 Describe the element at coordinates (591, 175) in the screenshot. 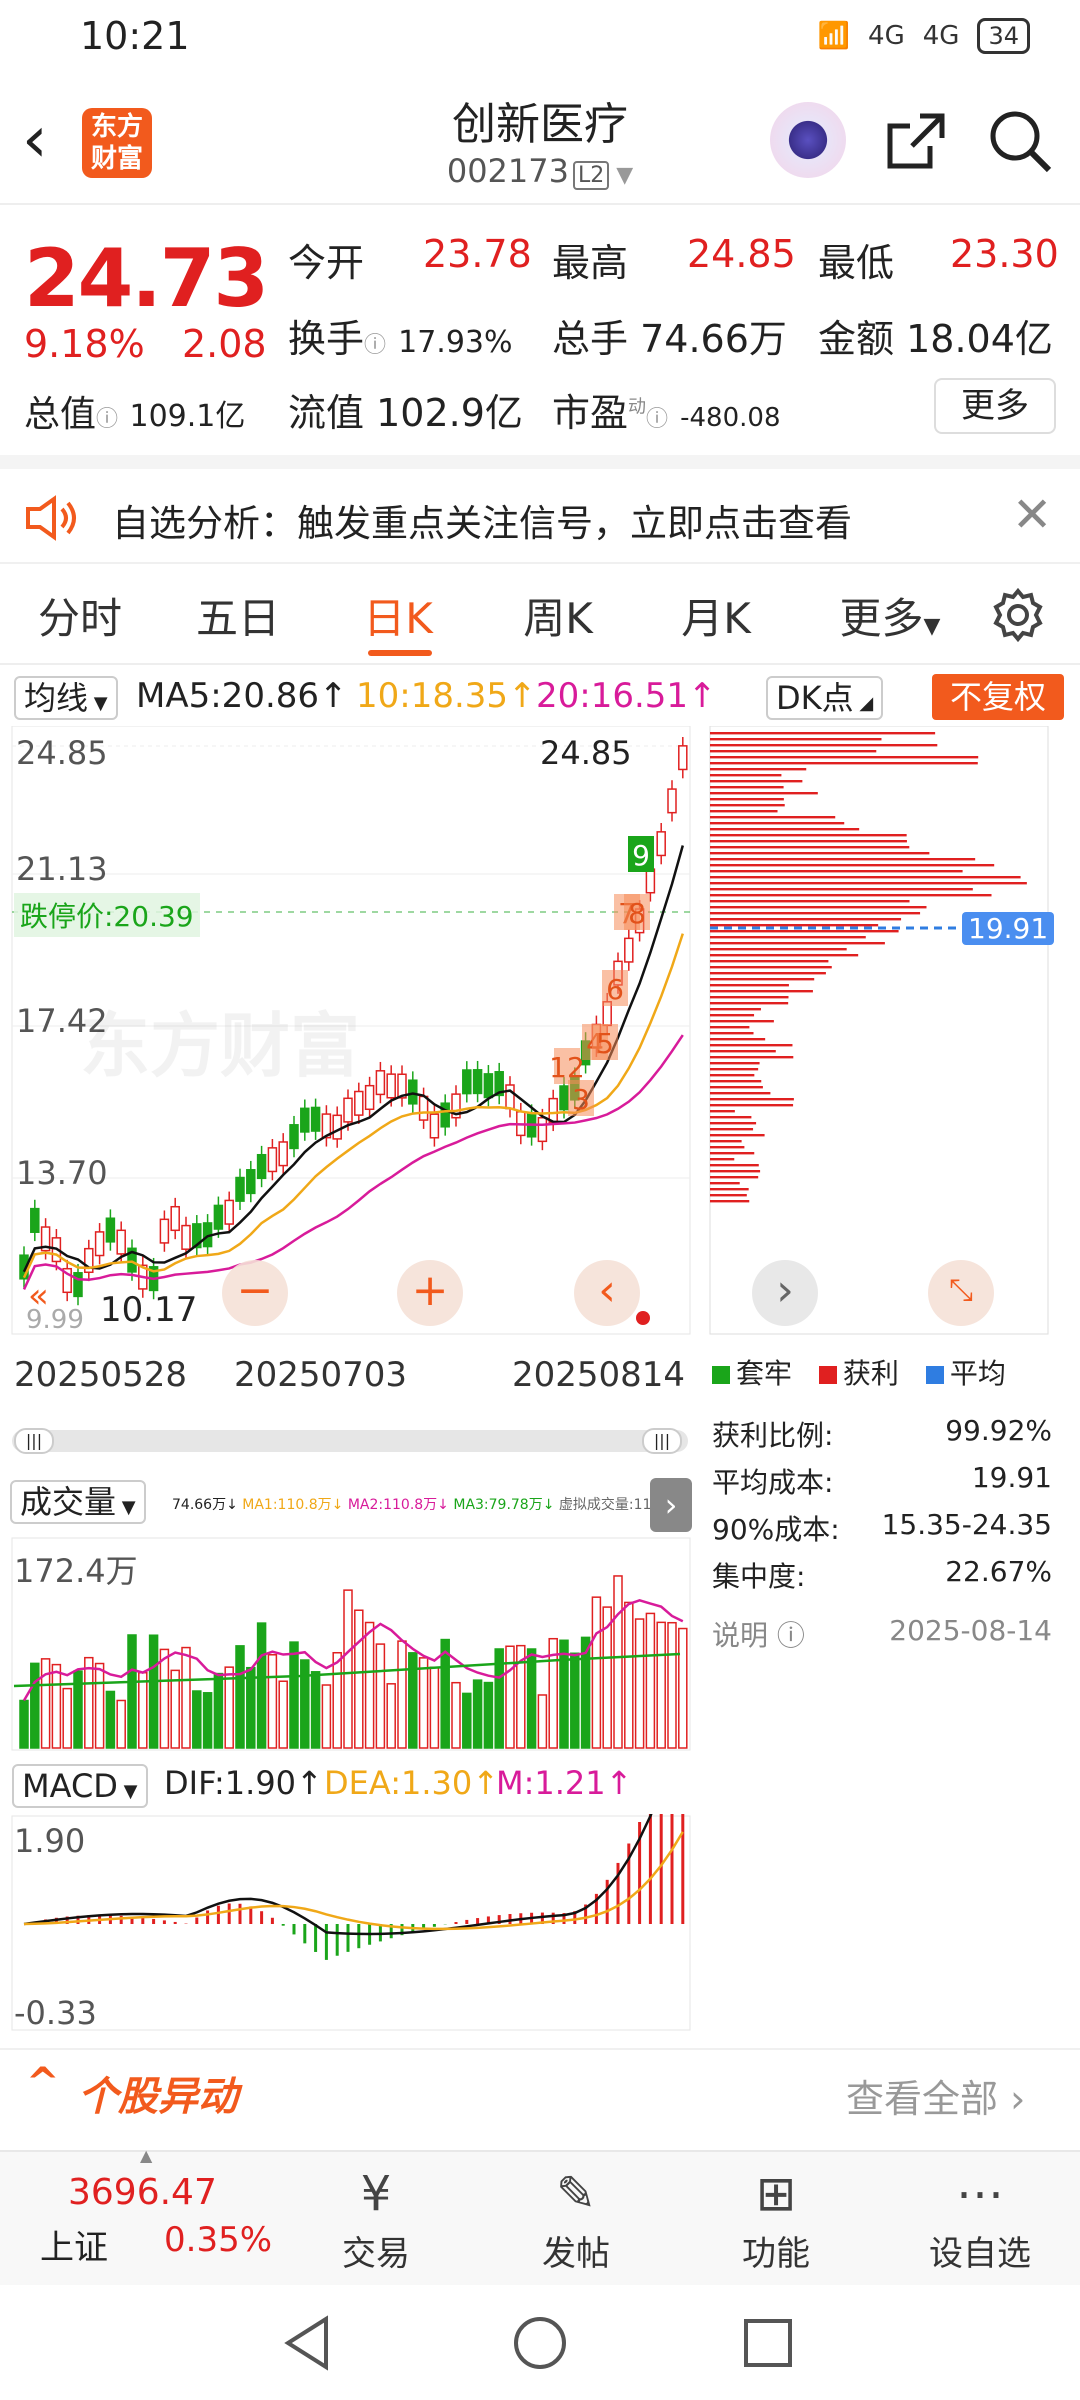

I see `level2-badge: L2` at that location.